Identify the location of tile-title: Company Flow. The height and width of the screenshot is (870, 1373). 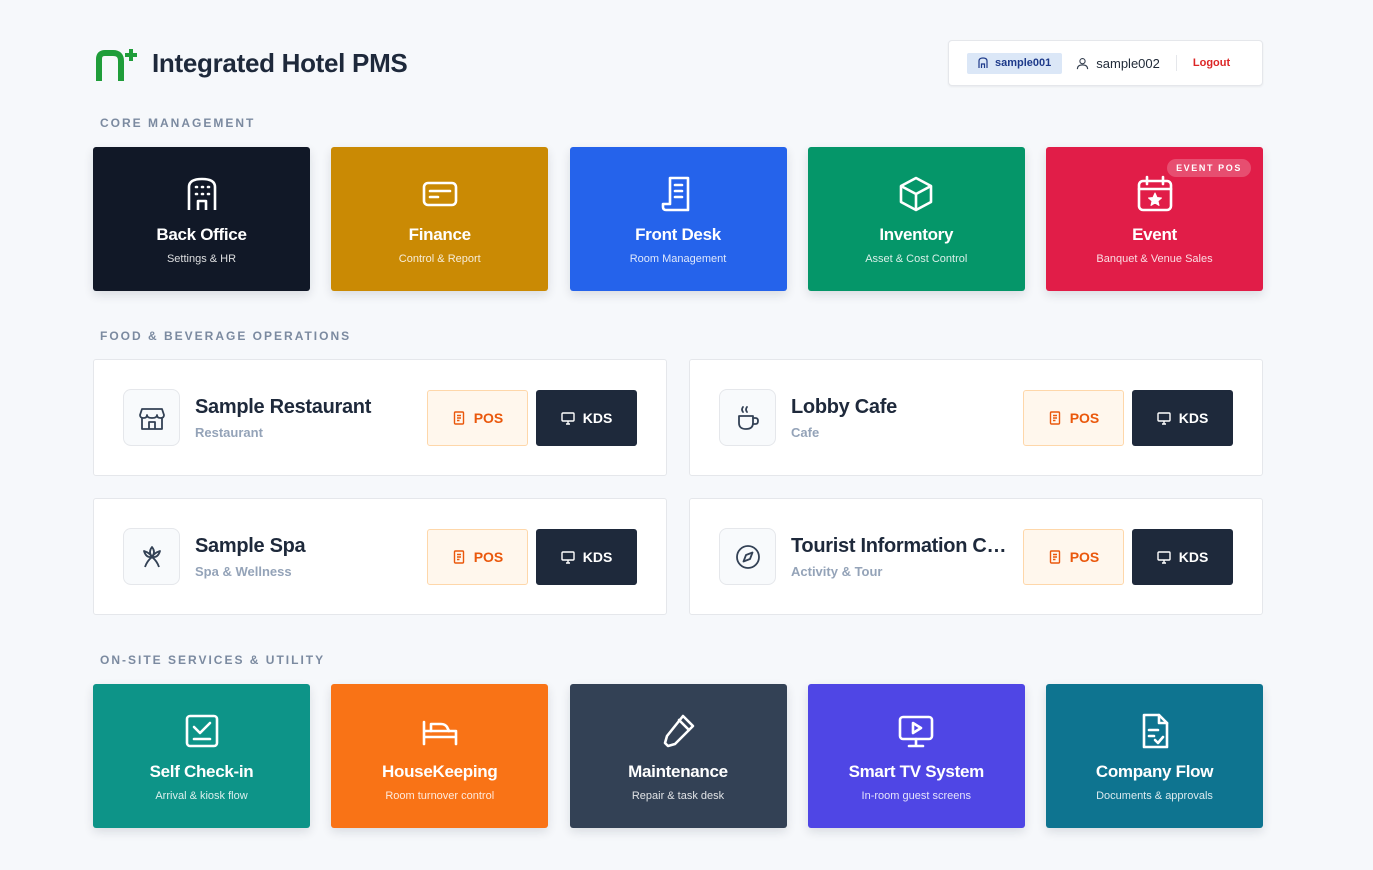
(1154, 771).